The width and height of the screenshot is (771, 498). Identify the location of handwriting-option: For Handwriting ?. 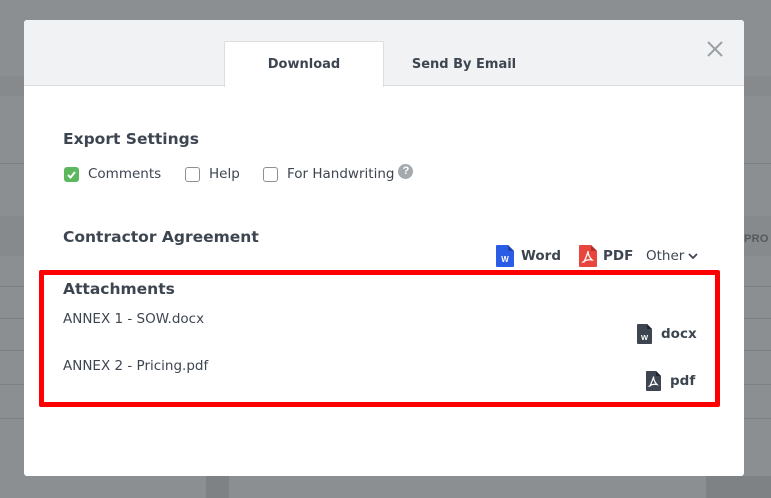
(338, 173).